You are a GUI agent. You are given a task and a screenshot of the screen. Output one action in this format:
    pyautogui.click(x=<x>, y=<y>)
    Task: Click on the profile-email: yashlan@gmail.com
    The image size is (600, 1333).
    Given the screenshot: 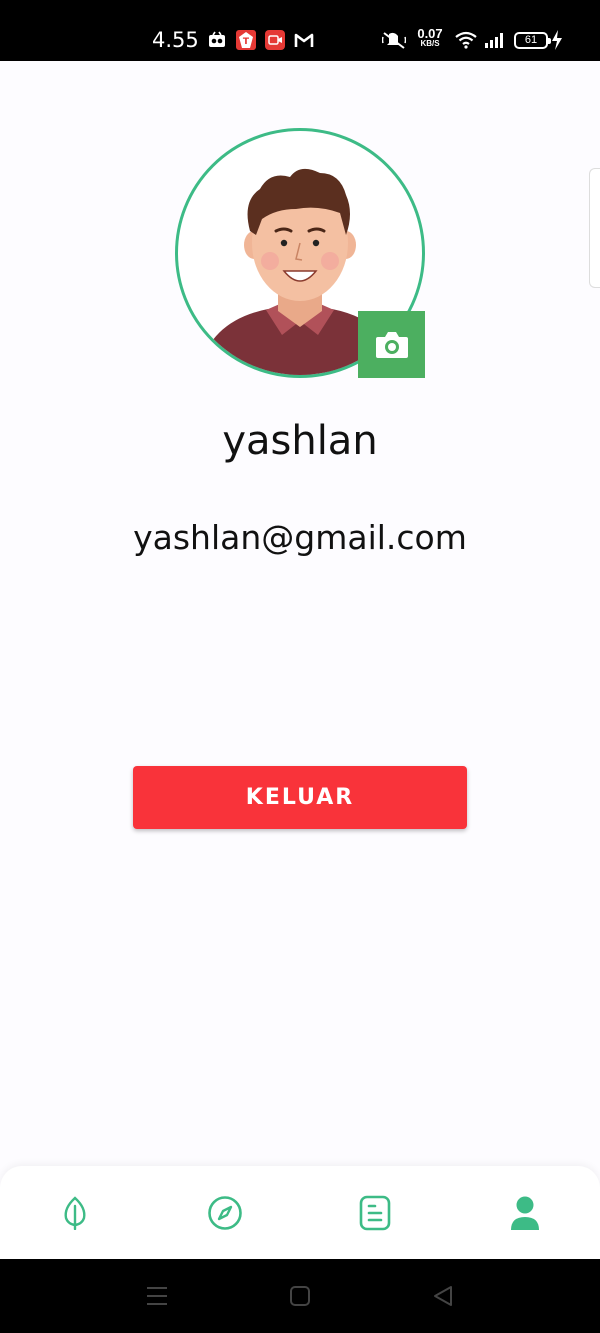 What is the action you would take?
    pyautogui.click(x=300, y=537)
    